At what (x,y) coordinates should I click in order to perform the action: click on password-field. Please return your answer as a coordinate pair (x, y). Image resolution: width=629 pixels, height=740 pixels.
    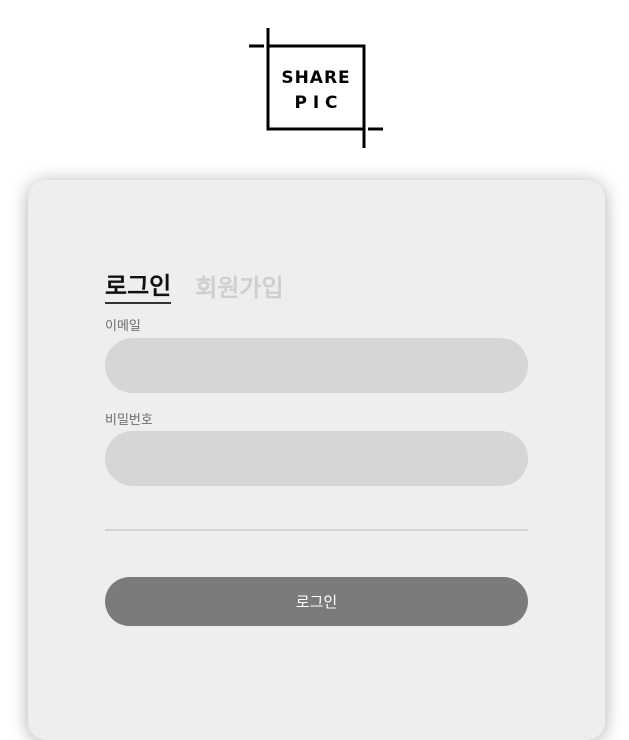
    Looking at the image, I should click on (316, 458).